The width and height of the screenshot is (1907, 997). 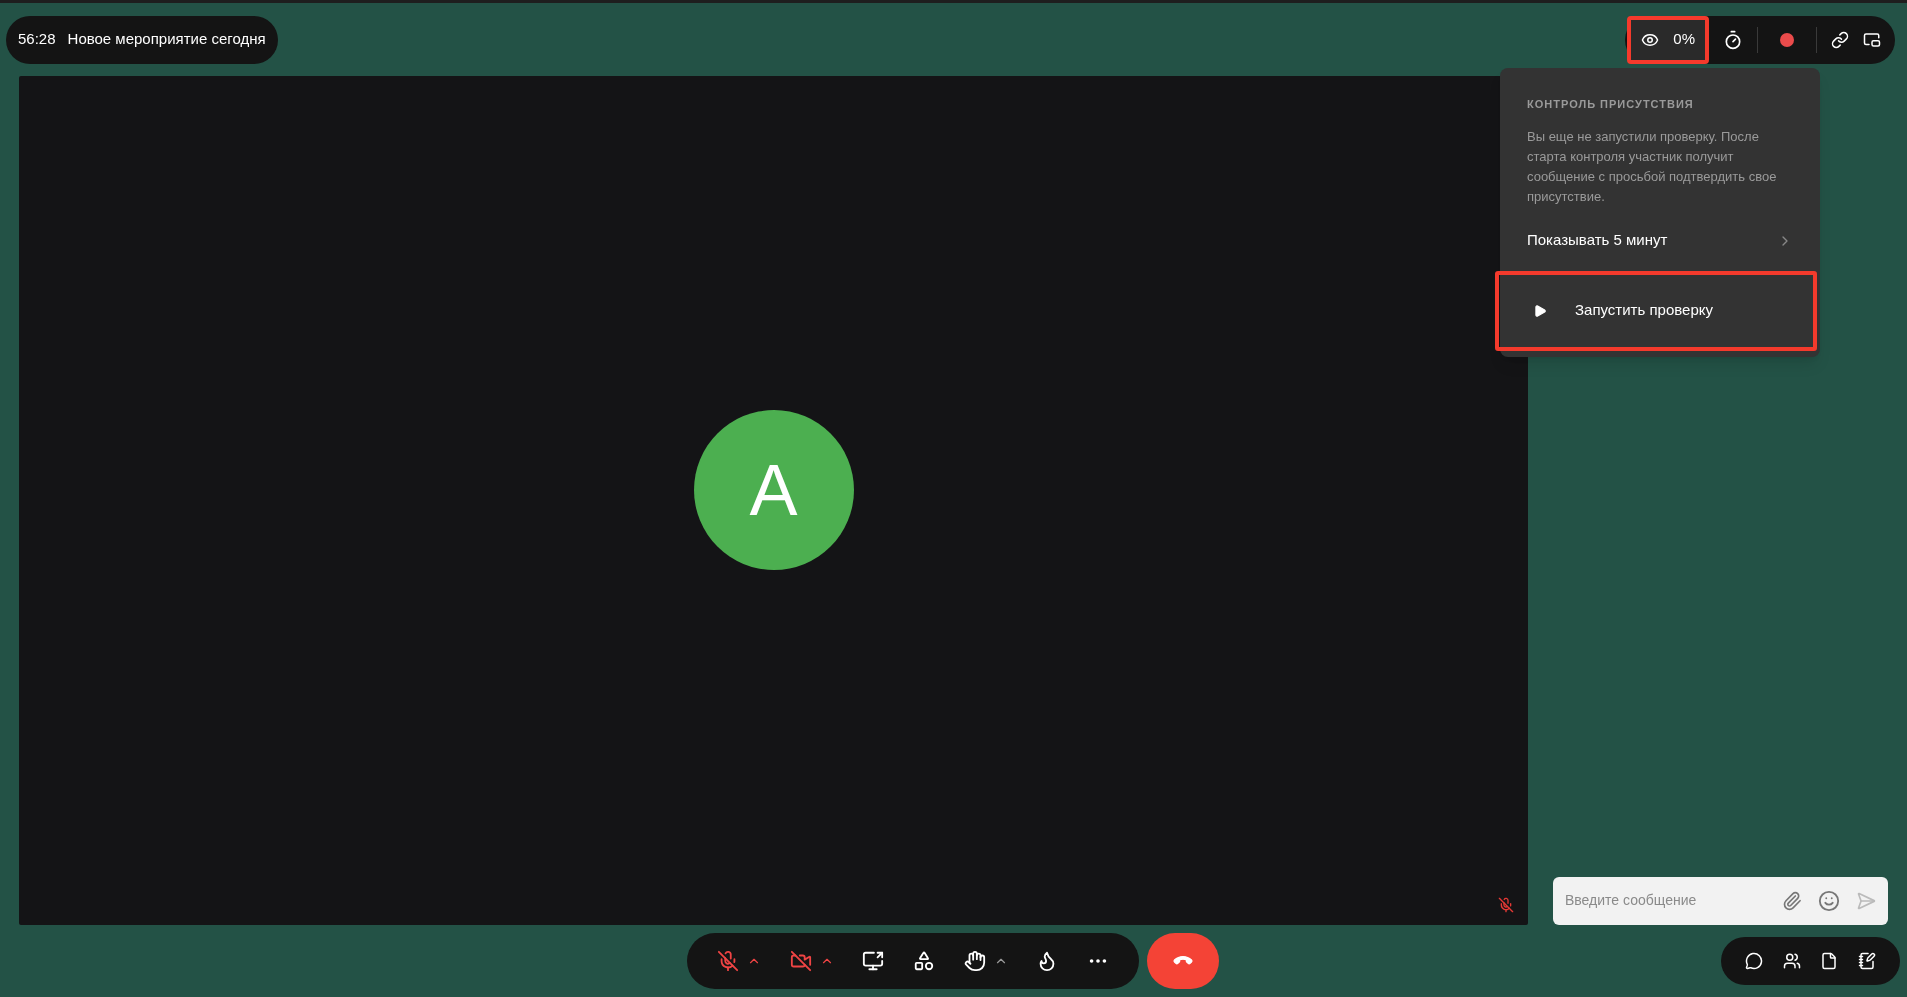 I want to click on file-icon, so click(x=1829, y=960).